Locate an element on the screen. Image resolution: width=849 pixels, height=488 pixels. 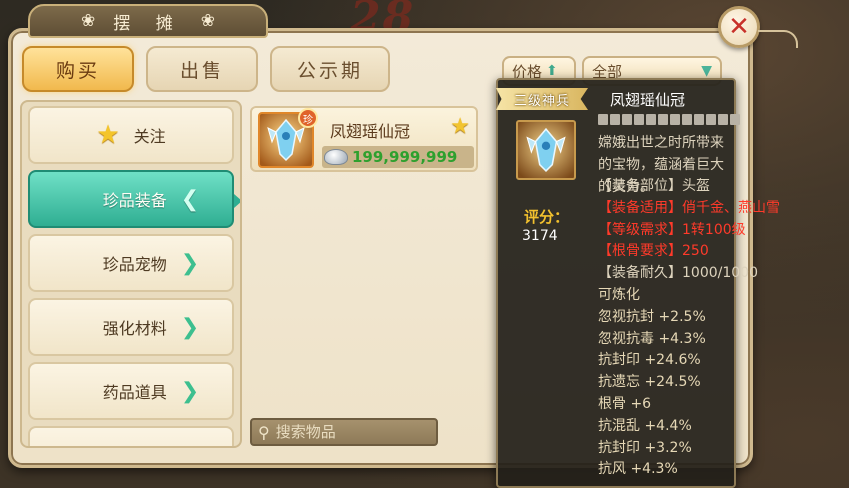
category-item-rare-equipment: 珍品装备 ❮ is located at coordinates (134, 199).